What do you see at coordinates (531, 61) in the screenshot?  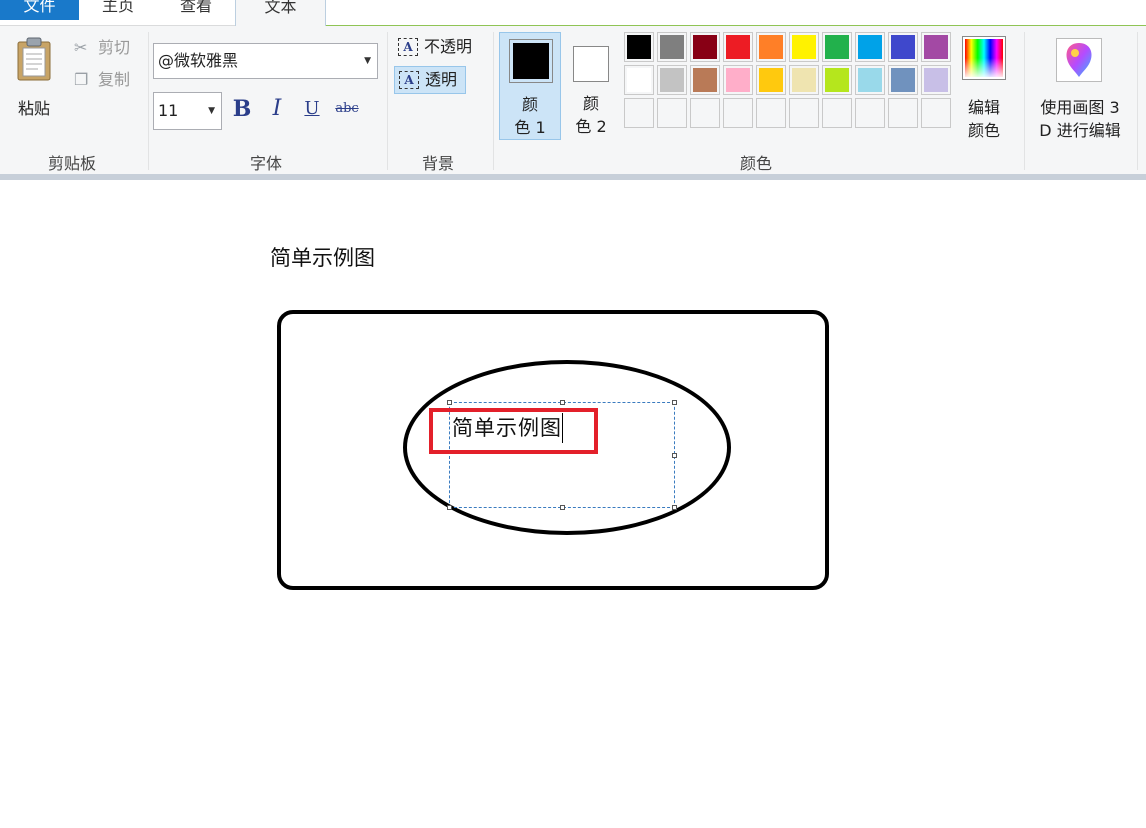 I see `color1-swatch` at bounding box center [531, 61].